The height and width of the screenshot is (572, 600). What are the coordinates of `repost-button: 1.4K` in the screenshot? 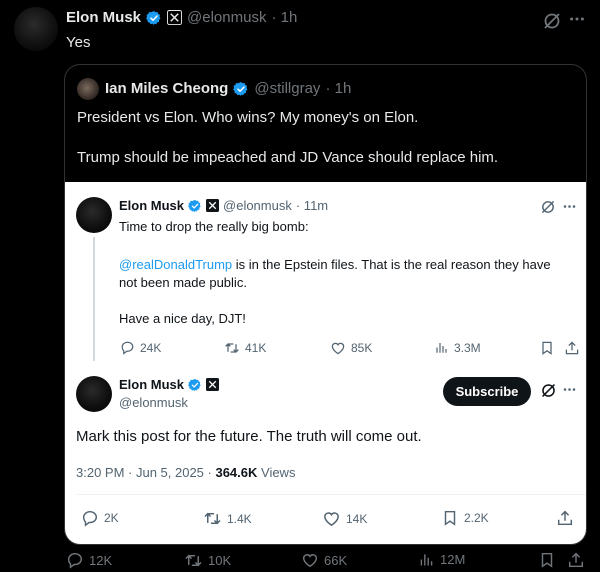 It's located at (227, 518).